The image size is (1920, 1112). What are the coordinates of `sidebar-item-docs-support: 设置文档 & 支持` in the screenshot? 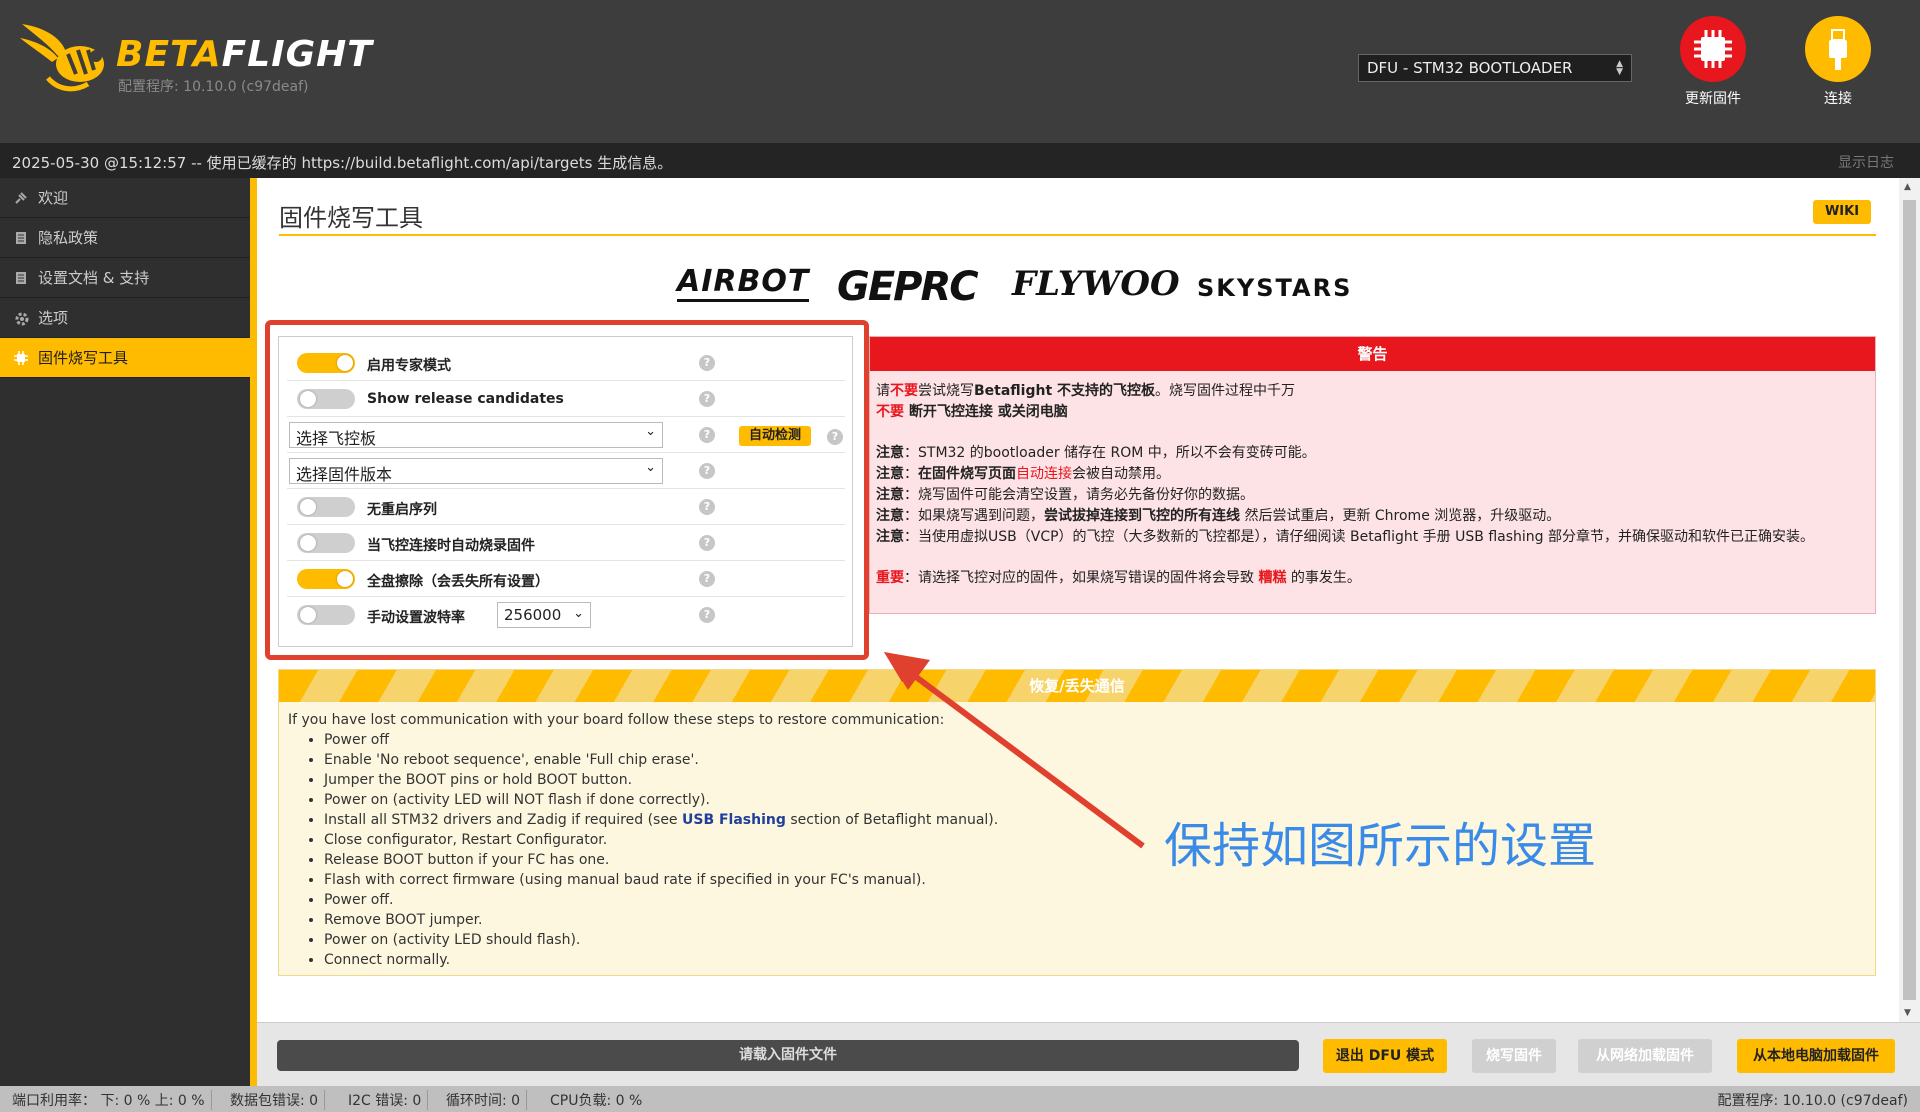 It's located at (125, 278).